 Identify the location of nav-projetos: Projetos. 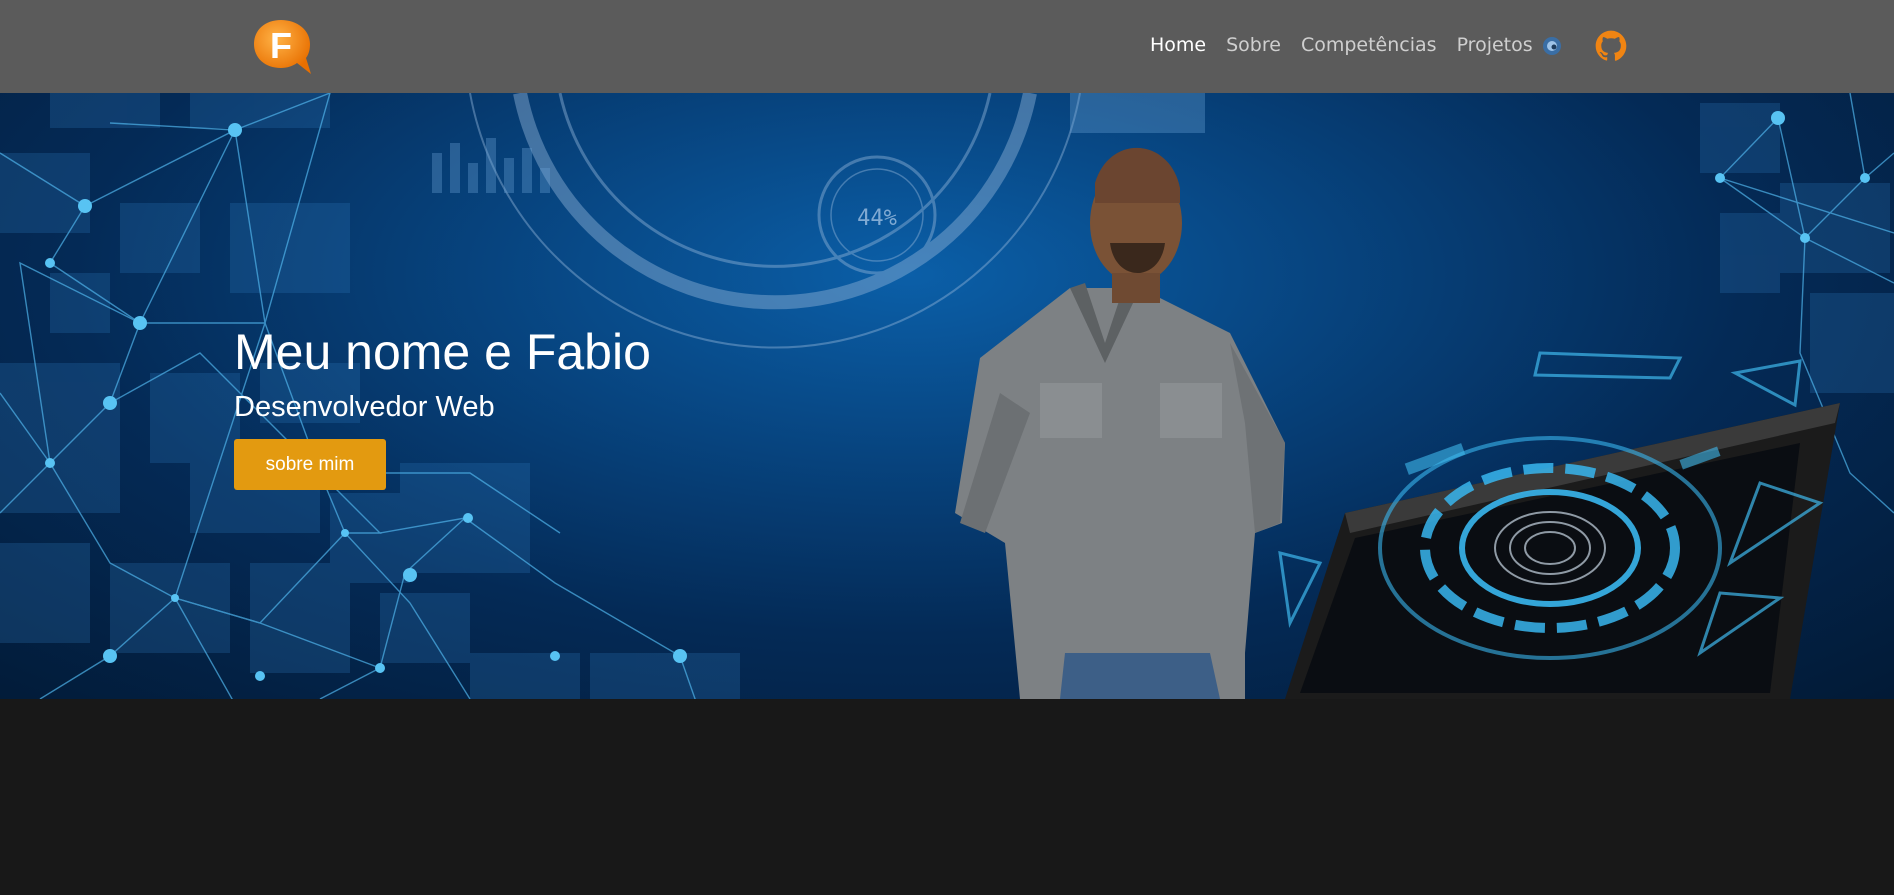
(1495, 45).